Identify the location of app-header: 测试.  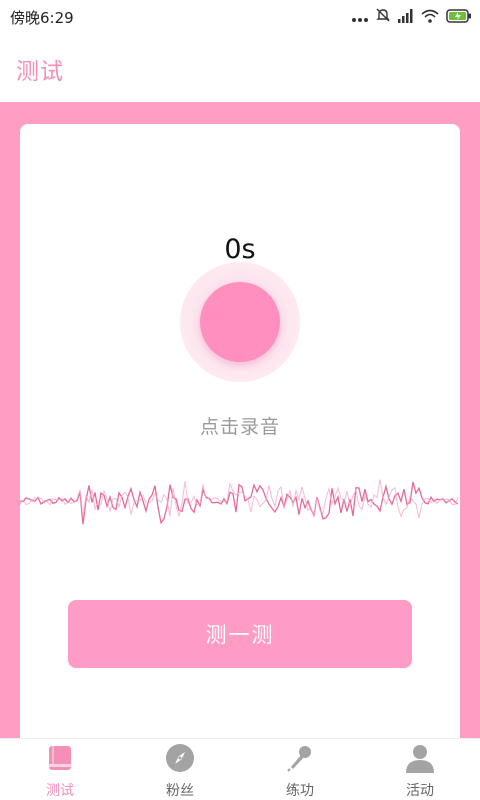
(240, 68).